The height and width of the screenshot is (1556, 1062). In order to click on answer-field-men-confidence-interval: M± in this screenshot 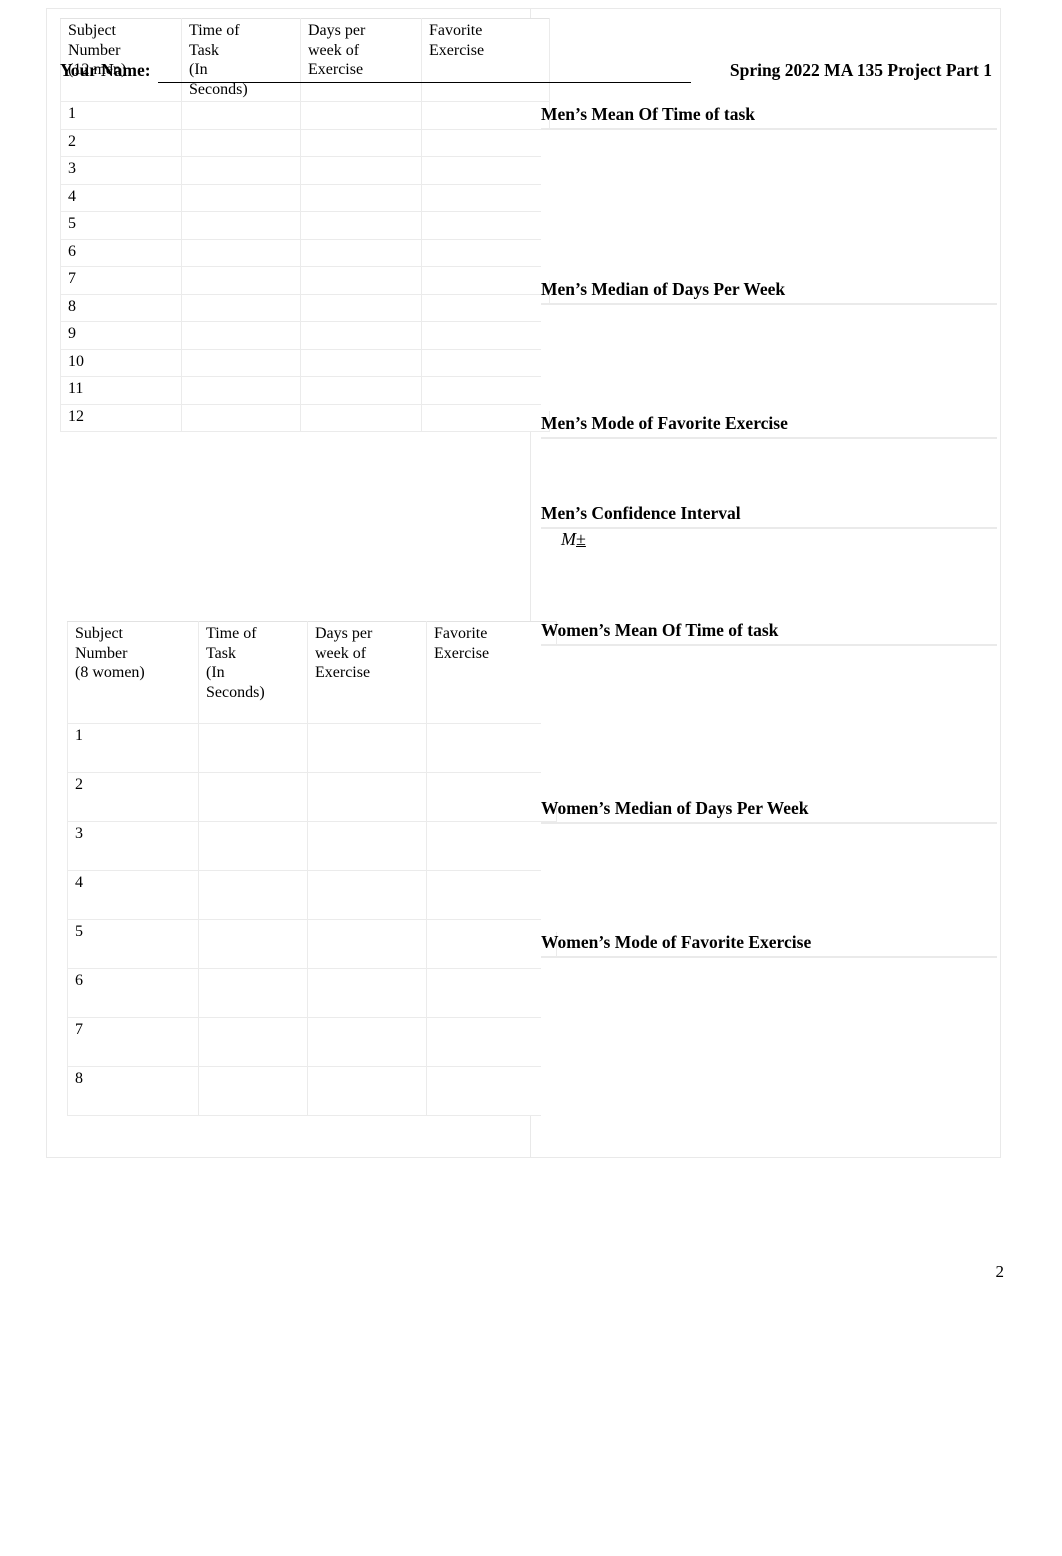, I will do `click(769, 573)`.